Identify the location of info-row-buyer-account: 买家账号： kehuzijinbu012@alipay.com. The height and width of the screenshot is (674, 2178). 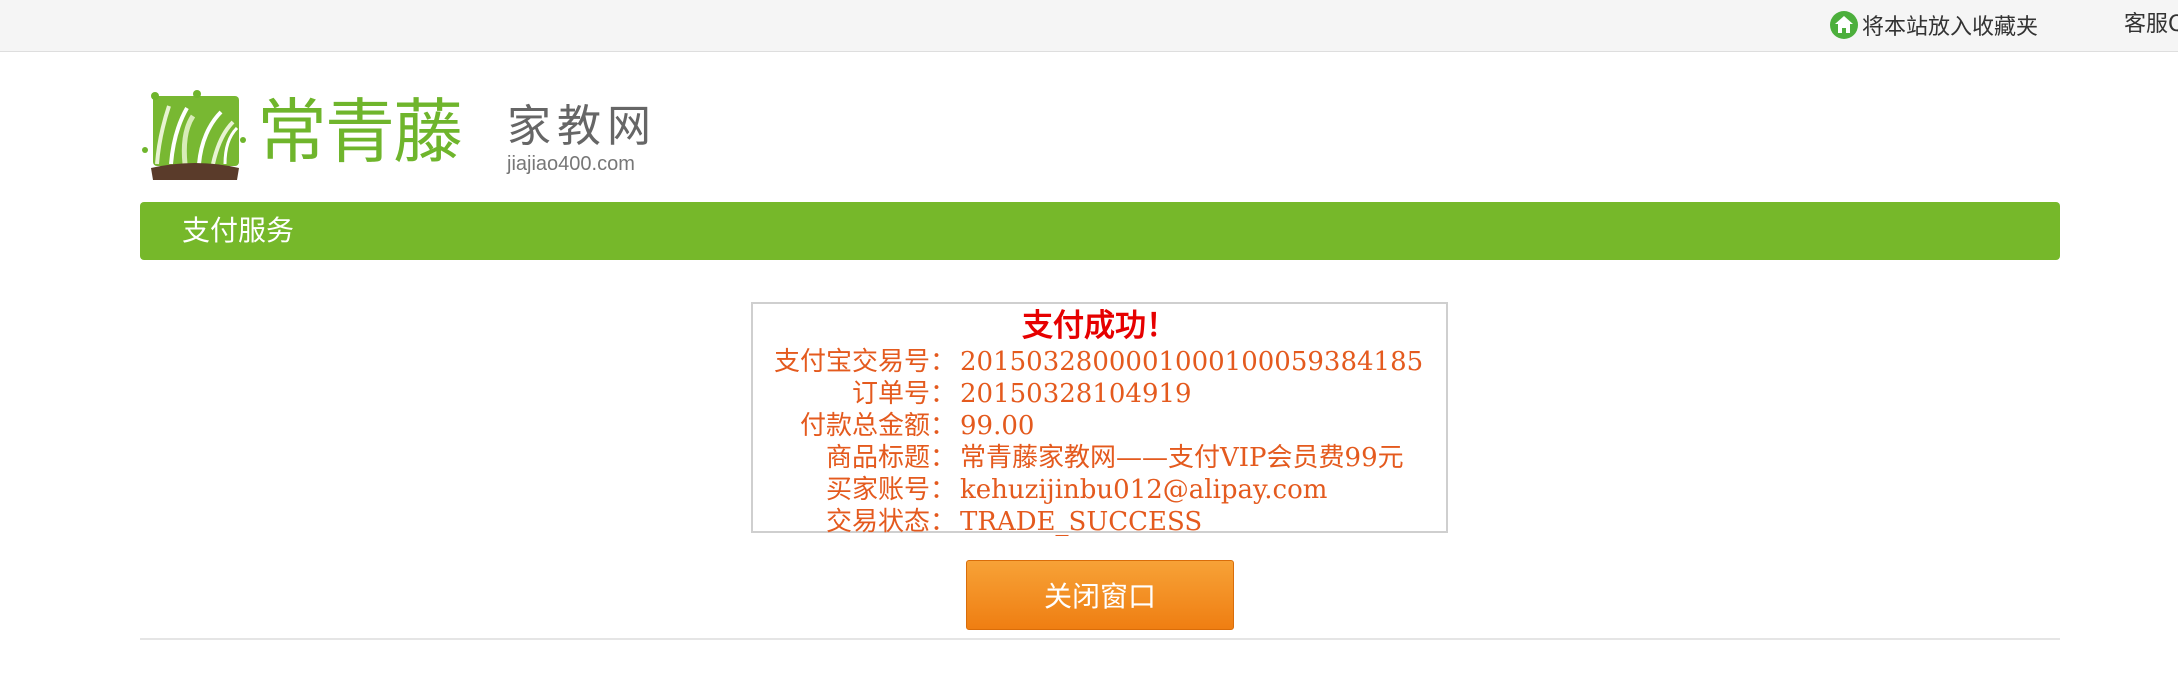
(1099, 490).